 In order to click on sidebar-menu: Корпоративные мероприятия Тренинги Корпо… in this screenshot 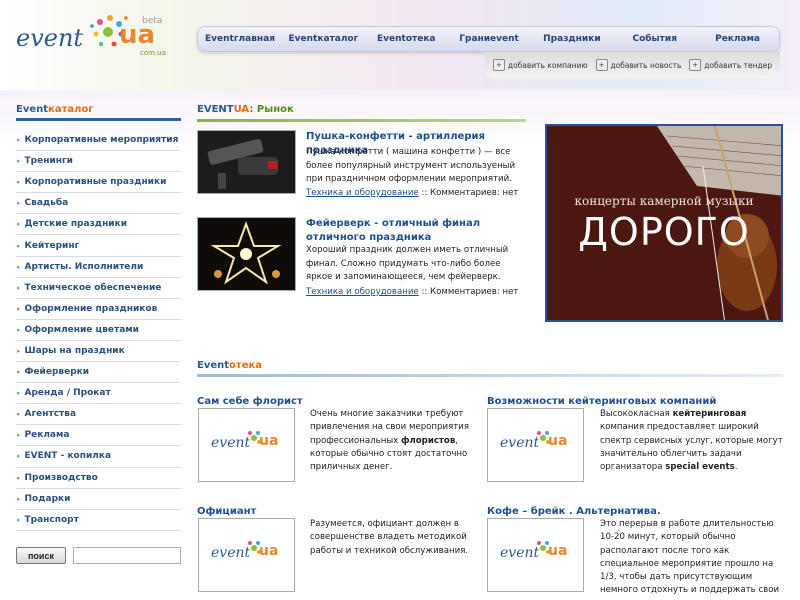, I will do `click(98, 330)`.